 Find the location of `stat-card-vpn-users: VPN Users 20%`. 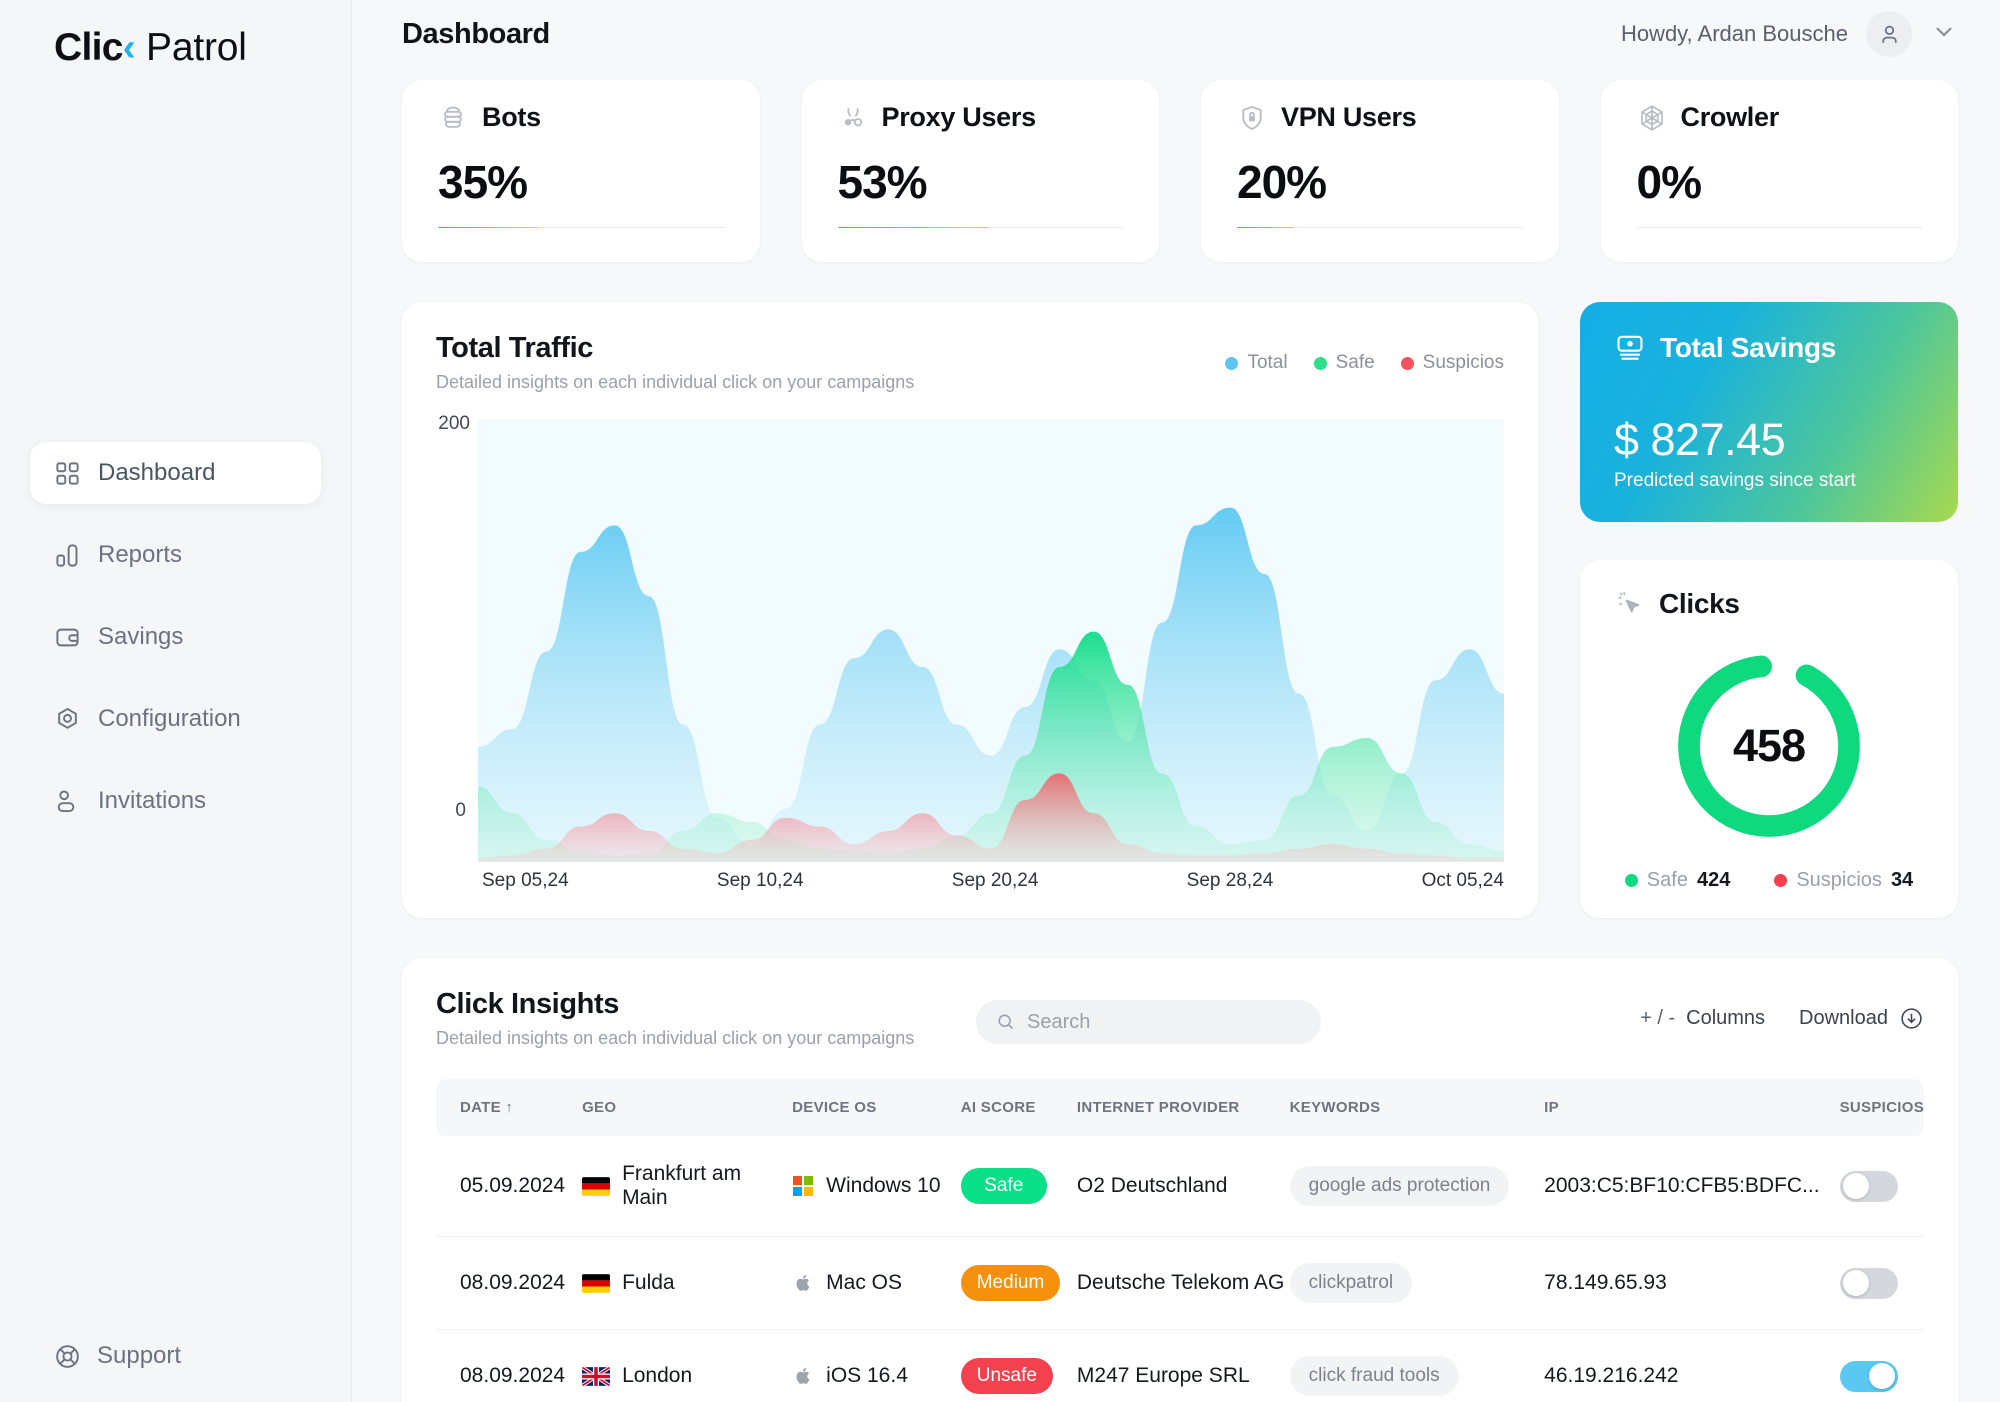

stat-card-vpn-users: VPN Users 20% is located at coordinates (1380, 171).